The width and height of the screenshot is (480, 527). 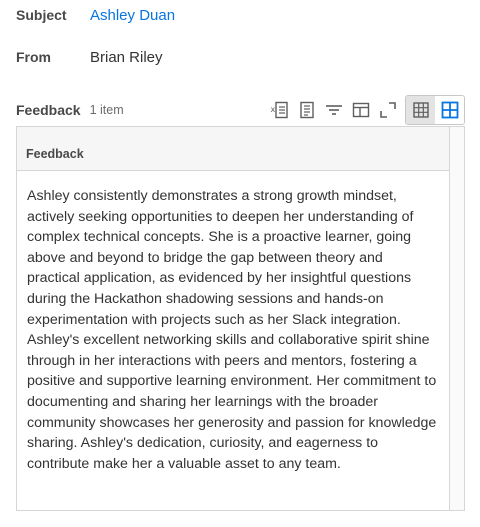 What do you see at coordinates (233, 149) in the screenshot?
I see `column-header-feedback: Feedback` at bounding box center [233, 149].